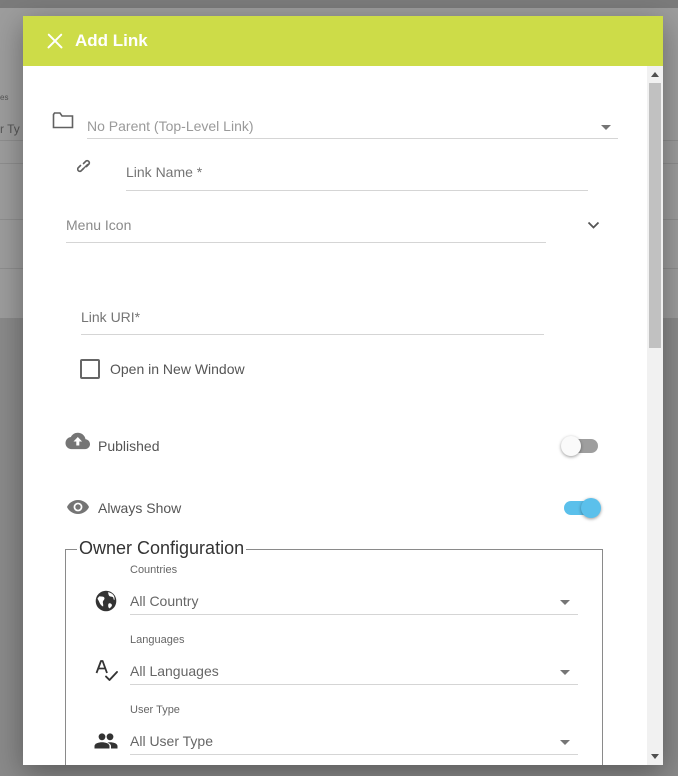 This screenshot has width=678, height=776. What do you see at coordinates (343, 41) in the screenshot?
I see `dialog-header: Add Link` at bounding box center [343, 41].